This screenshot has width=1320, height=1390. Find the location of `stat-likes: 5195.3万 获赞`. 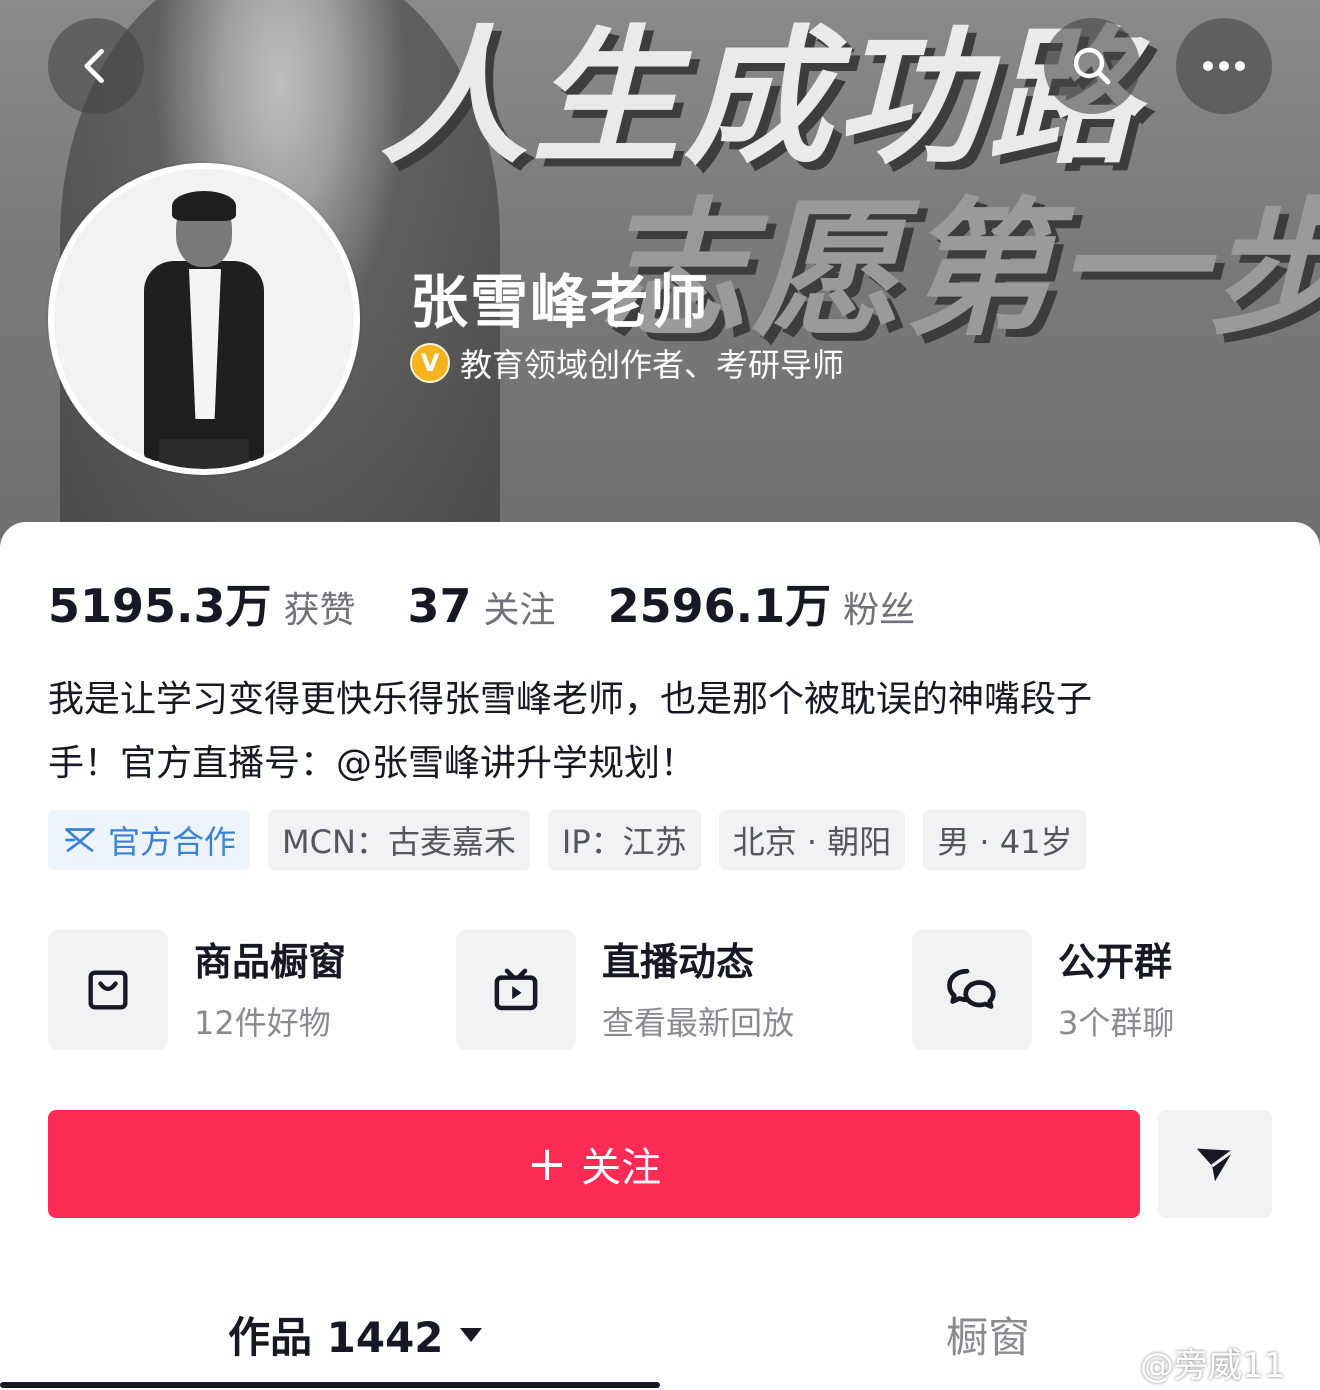

stat-likes: 5195.3万 获赞 is located at coordinates (202, 603).